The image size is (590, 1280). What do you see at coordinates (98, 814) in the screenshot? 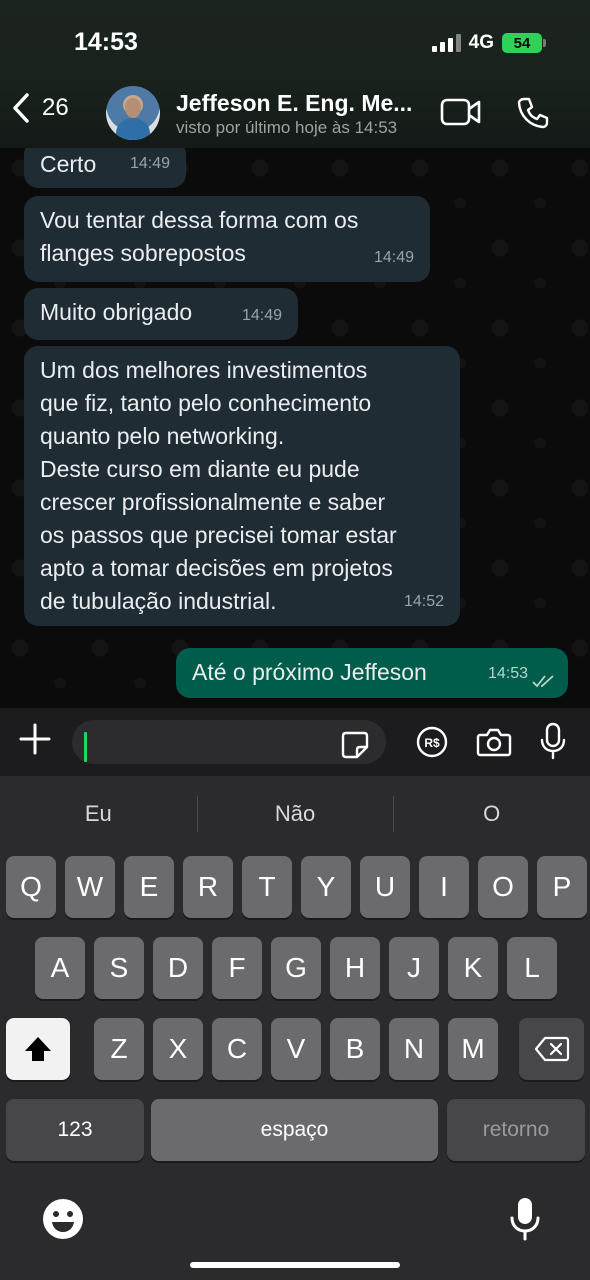
I see `suggestion-item: Eu` at bounding box center [98, 814].